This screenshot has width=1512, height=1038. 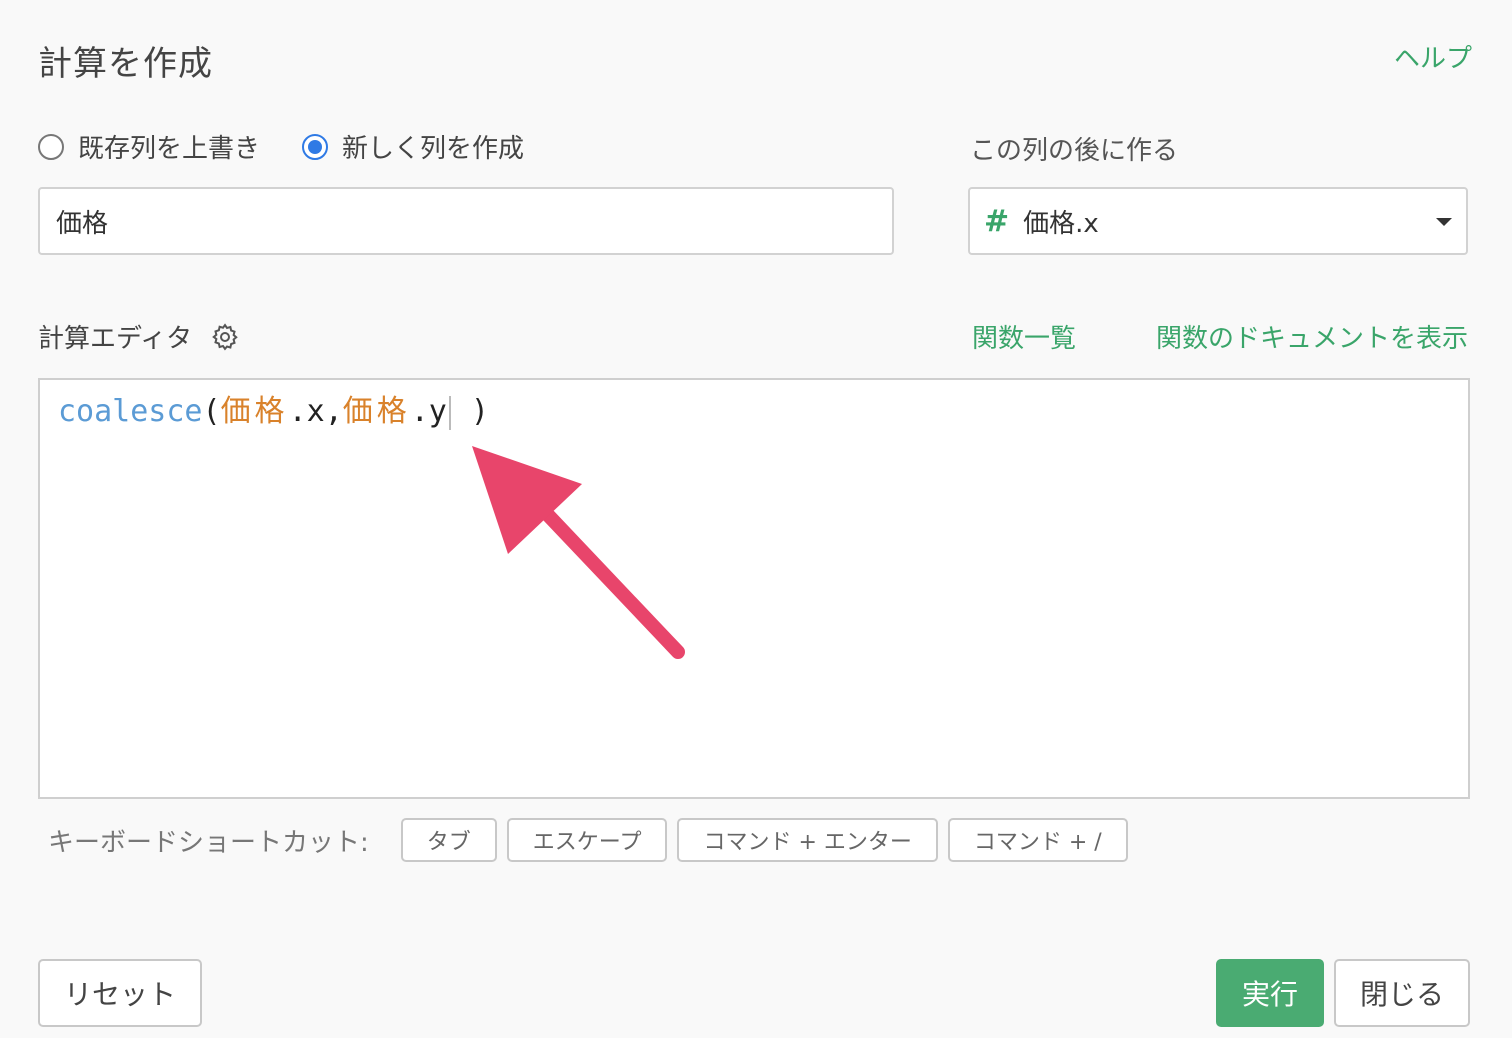 I want to click on mode-radio-group: 既存列を上書き 新しく列を作成, so click(x=302, y=146).